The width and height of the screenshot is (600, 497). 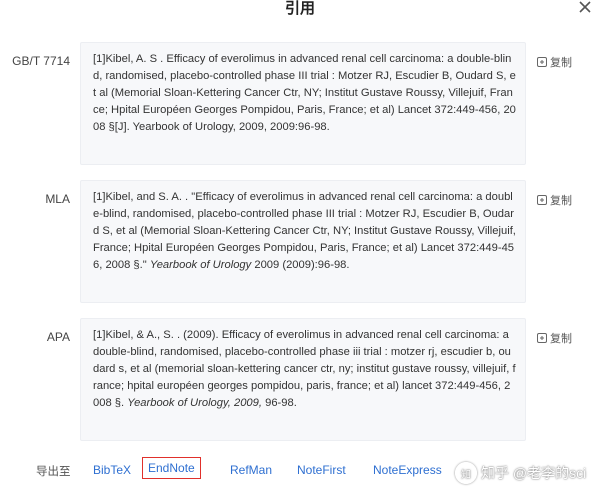 What do you see at coordinates (194, 403) in the screenshot?
I see `citation-journal: Yearbook of Urology, 2009,` at bounding box center [194, 403].